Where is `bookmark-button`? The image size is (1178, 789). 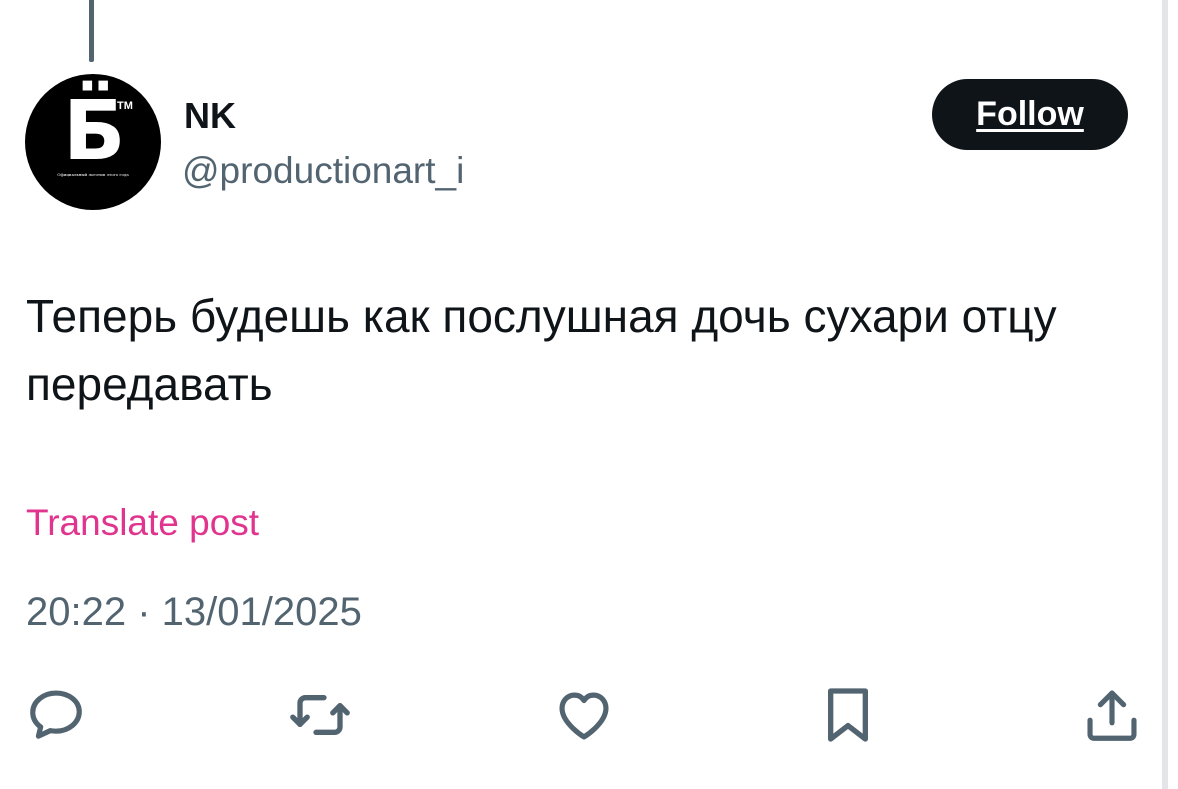
bookmark-button is located at coordinates (848, 715).